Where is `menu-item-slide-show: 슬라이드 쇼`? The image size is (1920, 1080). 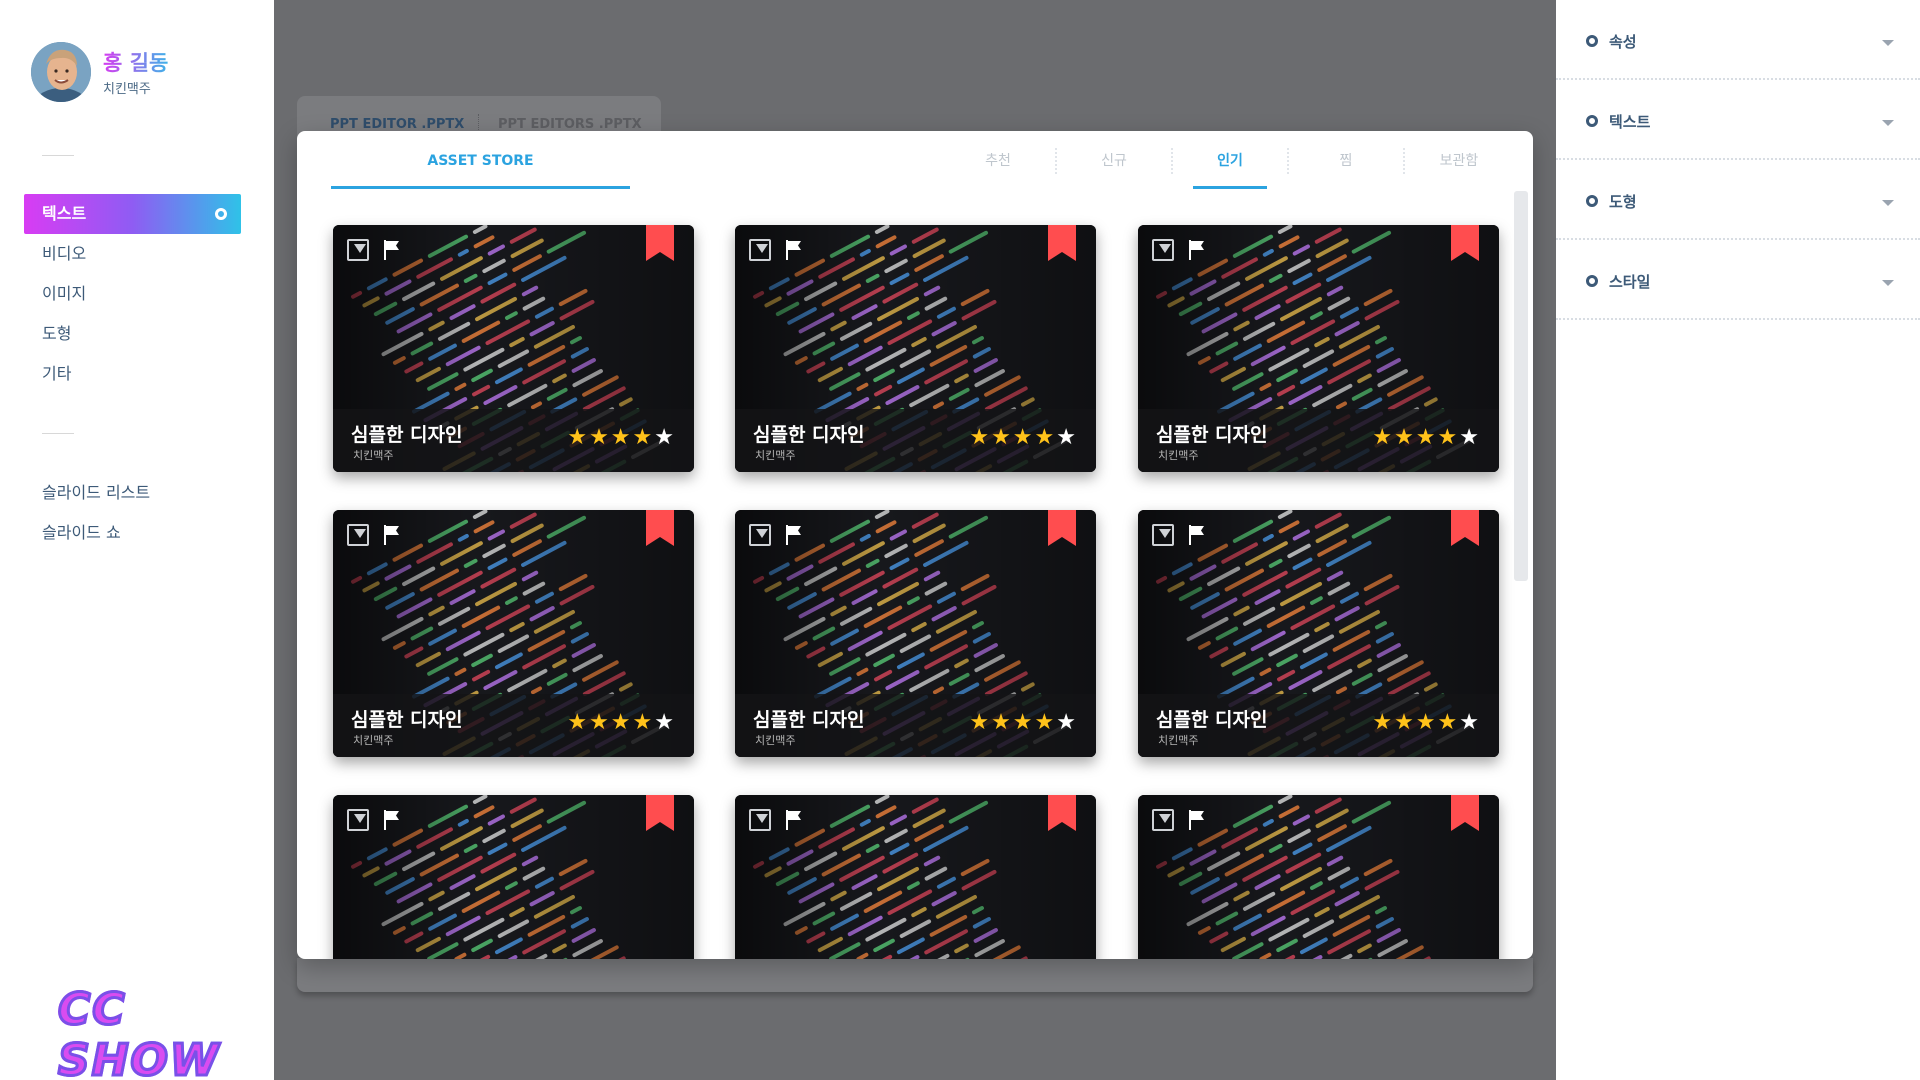
menu-item-slide-show: 슬라이드 쇼 is located at coordinates (132, 533).